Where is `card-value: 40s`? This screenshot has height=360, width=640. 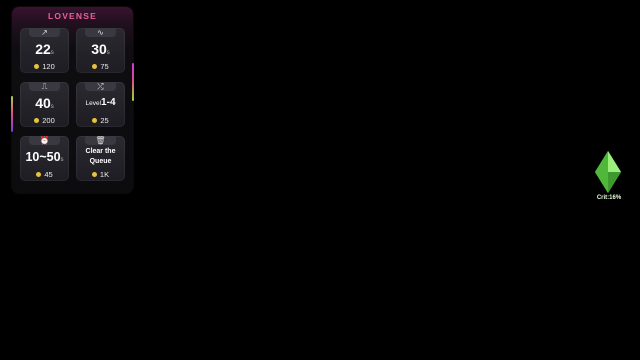 card-value: 40s is located at coordinates (44, 103).